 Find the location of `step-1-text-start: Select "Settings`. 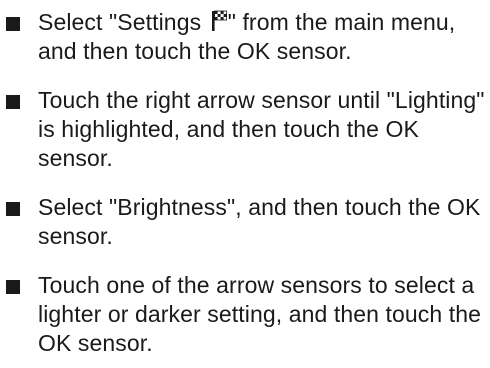

step-1-text-start: Select "Settings is located at coordinates (123, 22).